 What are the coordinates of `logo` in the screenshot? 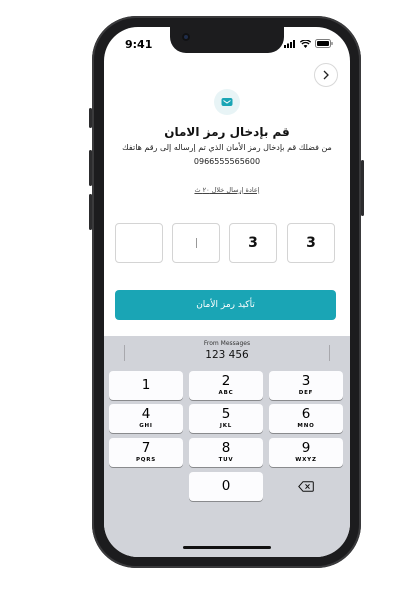 It's located at (227, 102).